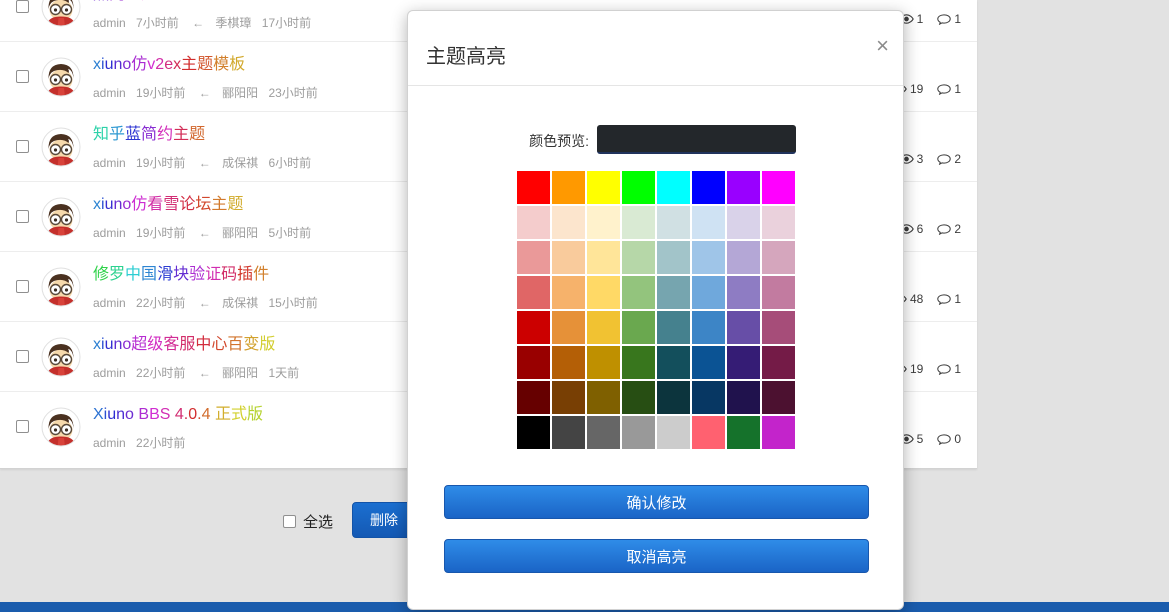  I want to click on thread-title: xiuno仿看雪论坛主题, so click(168, 205).